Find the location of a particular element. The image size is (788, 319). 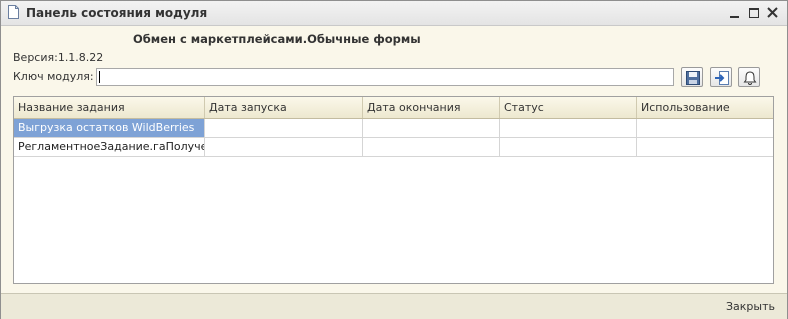

form-heading: Обмен с маркетплейсами.Обычные формы is located at coordinates (277, 39).